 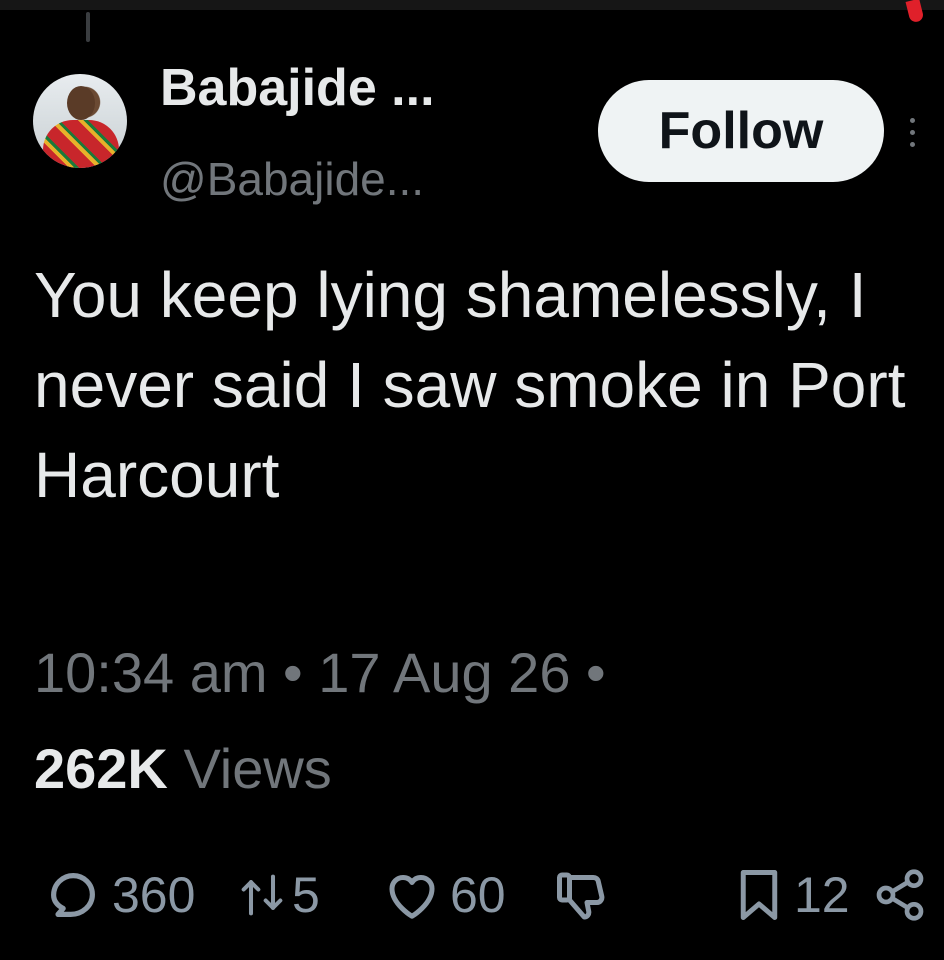 I want to click on bookmark-icon, so click(x=759, y=895).